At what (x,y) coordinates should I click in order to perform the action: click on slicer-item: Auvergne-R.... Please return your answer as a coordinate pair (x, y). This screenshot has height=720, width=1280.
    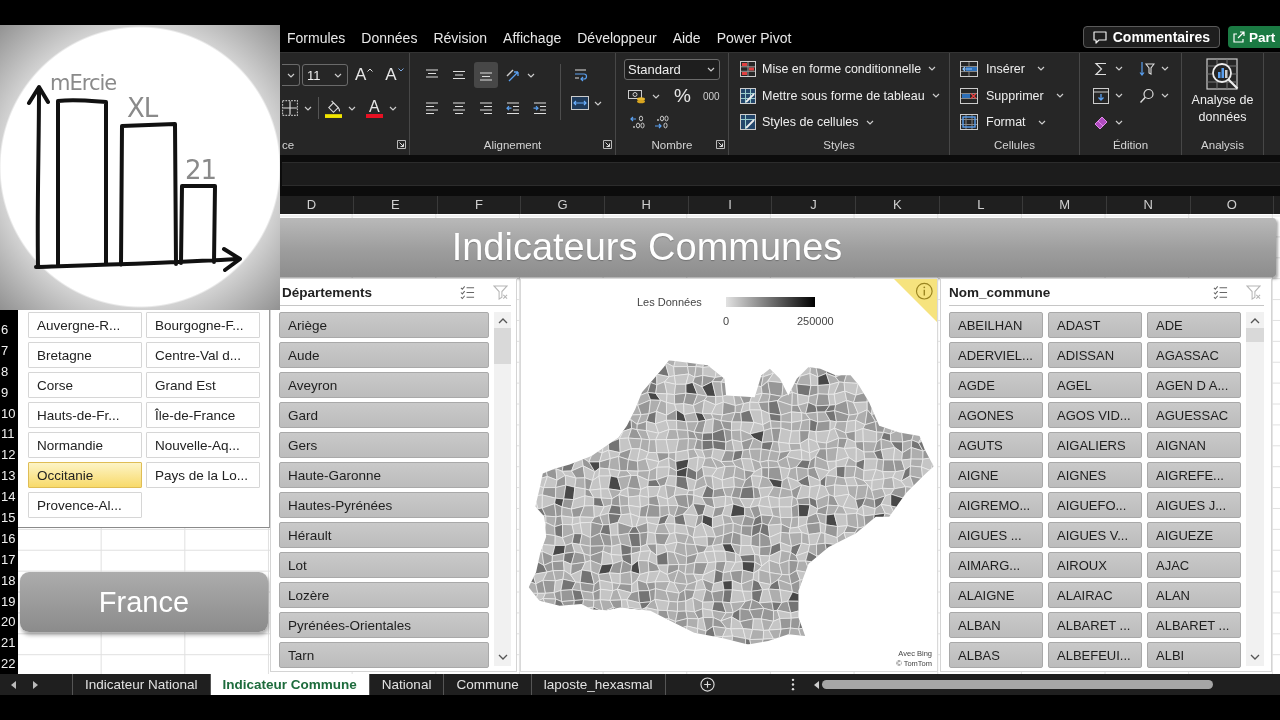
    Looking at the image, I should click on (85, 325).